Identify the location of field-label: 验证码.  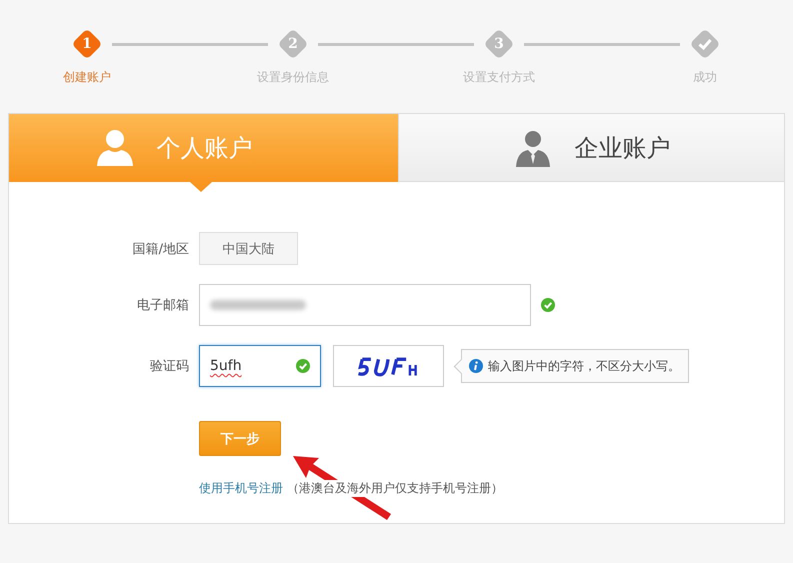
(169, 366).